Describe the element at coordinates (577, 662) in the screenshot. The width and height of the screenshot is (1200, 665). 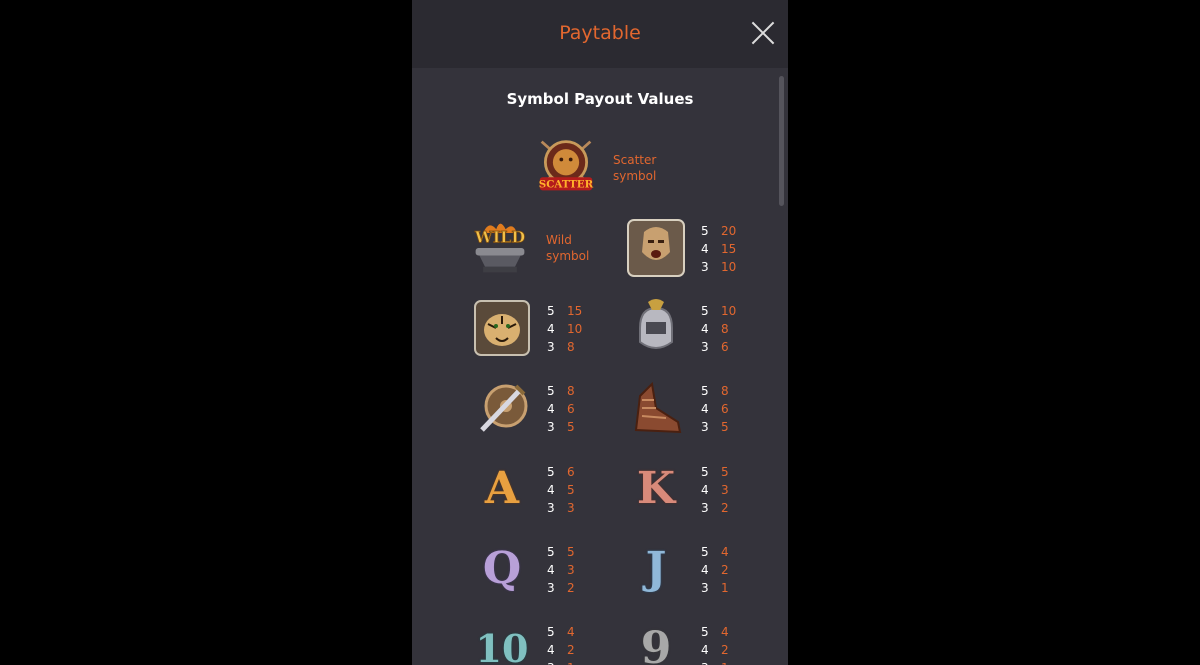
I see `payout-row: 31` at that location.